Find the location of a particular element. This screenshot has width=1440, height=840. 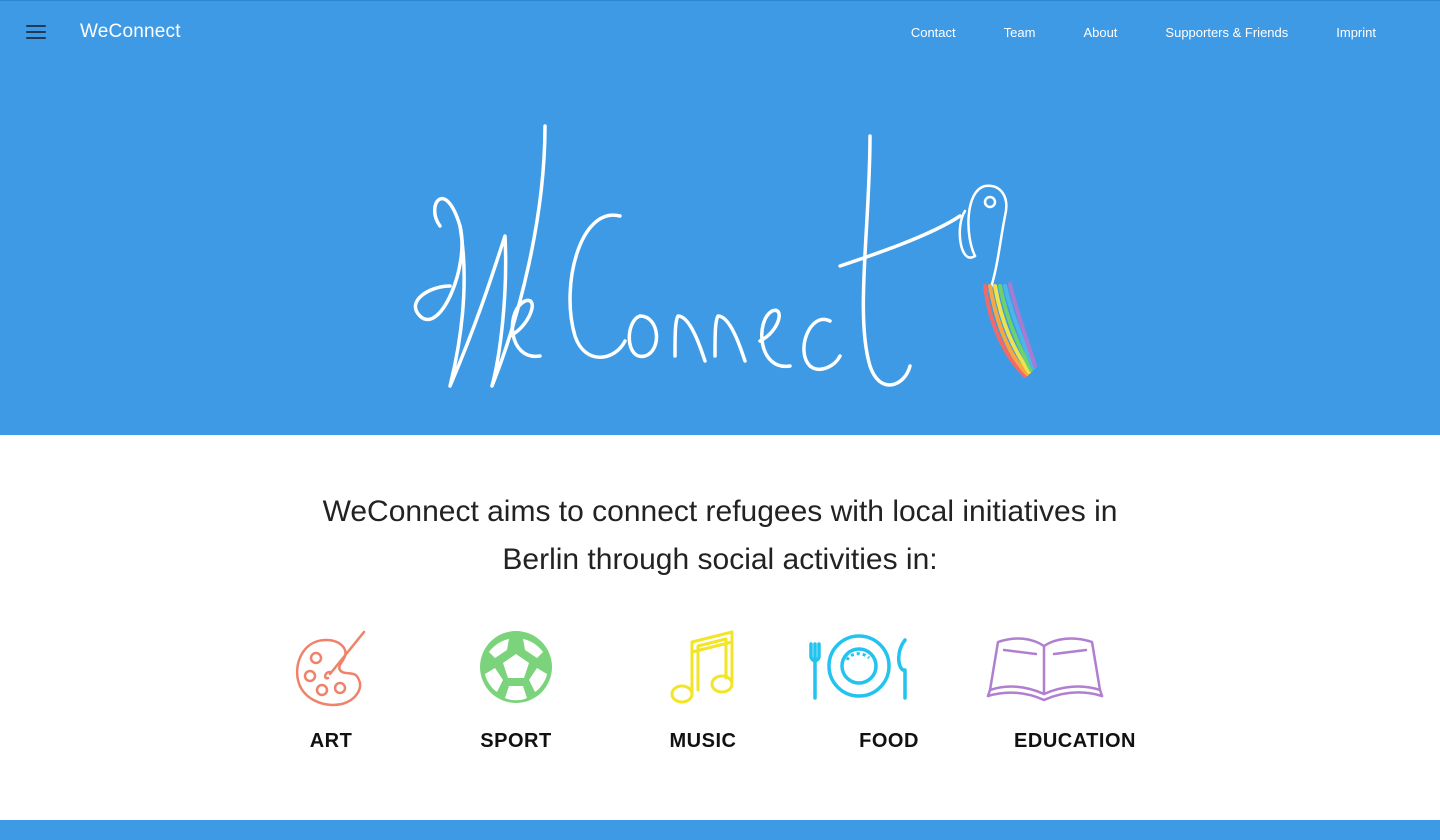

hamburger-menu-icon is located at coordinates (36, 33).